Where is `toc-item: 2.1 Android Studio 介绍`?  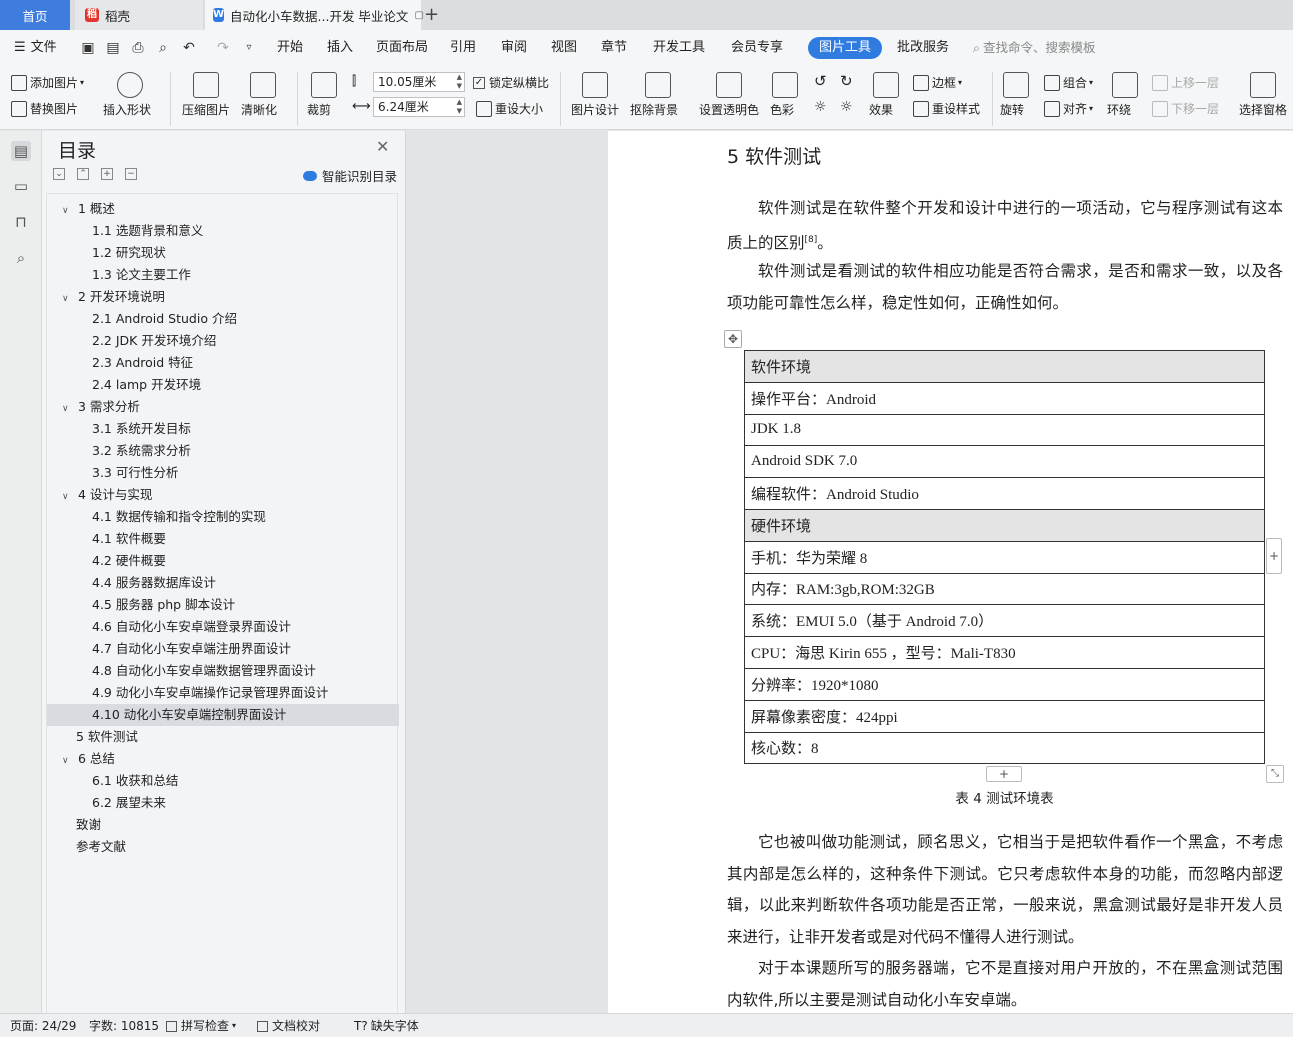
toc-item: 2.1 Android Studio 介绍 is located at coordinates (223, 319).